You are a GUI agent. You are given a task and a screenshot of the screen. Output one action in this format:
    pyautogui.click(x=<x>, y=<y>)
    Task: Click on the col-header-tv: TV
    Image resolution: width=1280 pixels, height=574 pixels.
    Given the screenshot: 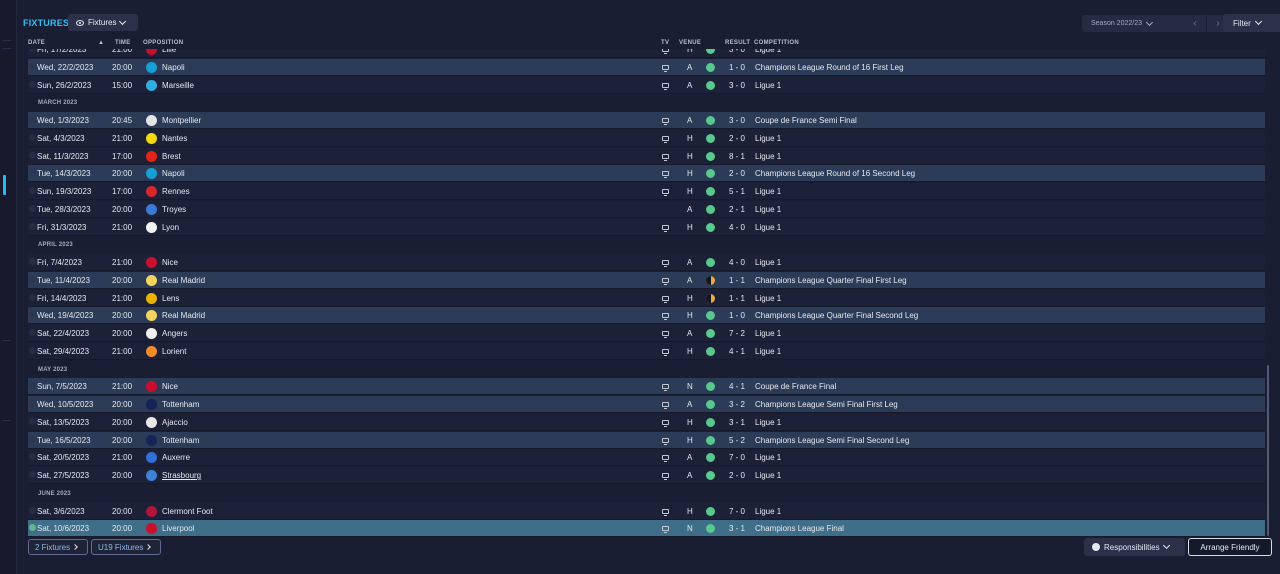 What is the action you would take?
    pyautogui.click(x=665, y=43)
    